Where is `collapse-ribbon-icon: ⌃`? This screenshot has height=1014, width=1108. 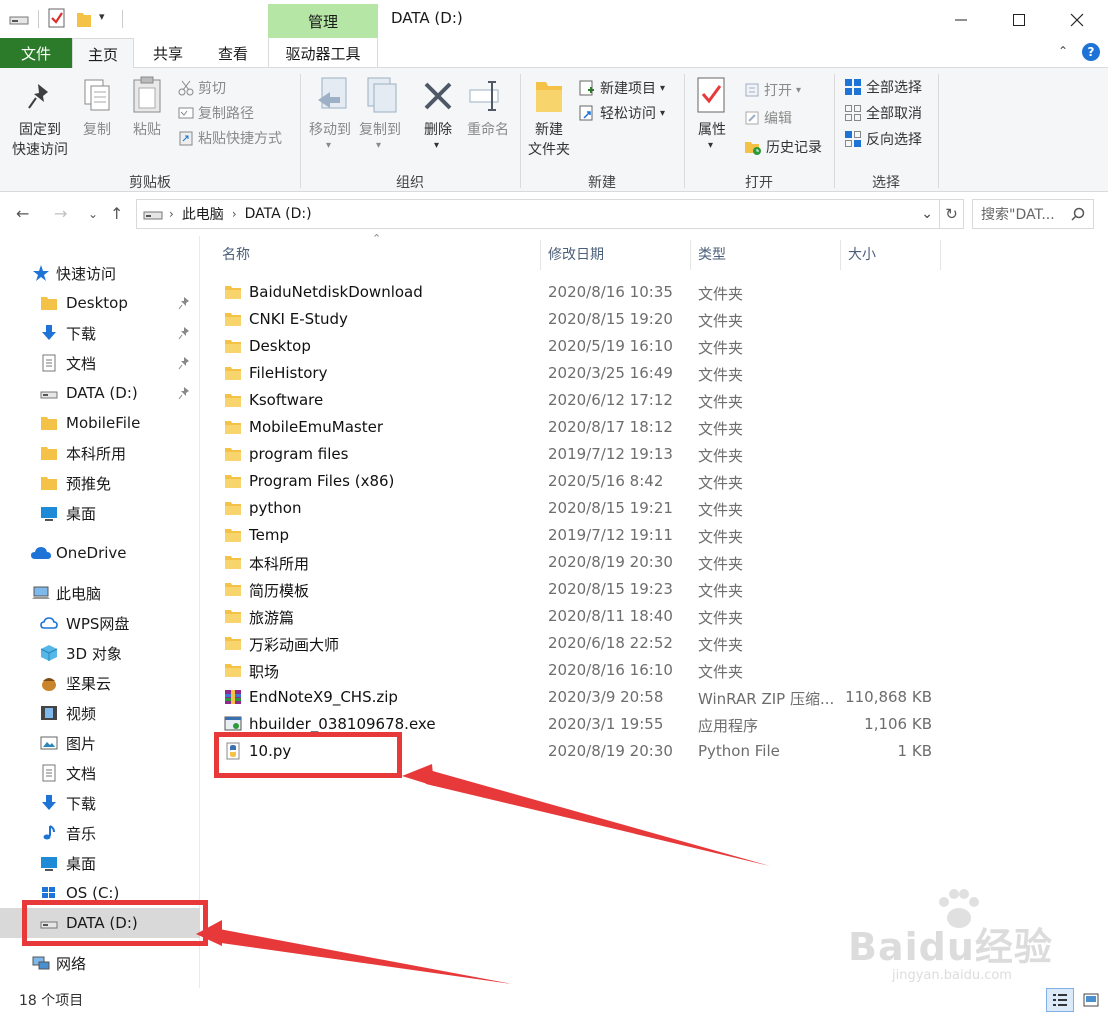
collapse-ribbon-icon: ⌃ is located at coordinates (1063, 51).